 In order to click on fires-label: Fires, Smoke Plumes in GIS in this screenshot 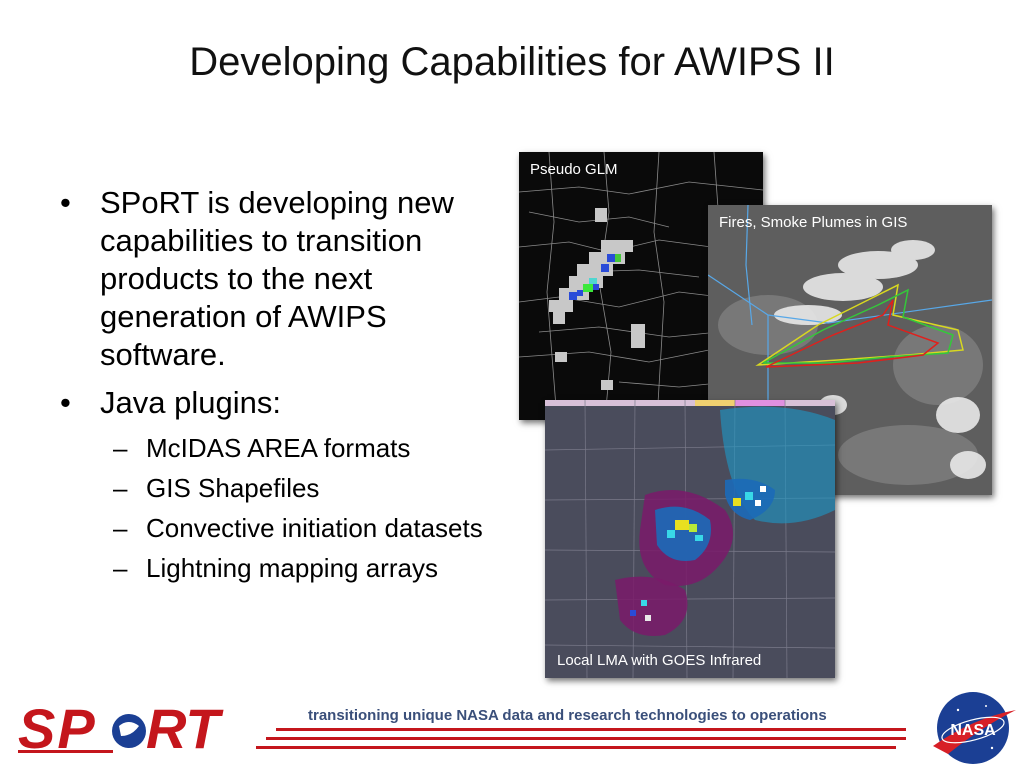, I will do `click(813, 222)`.